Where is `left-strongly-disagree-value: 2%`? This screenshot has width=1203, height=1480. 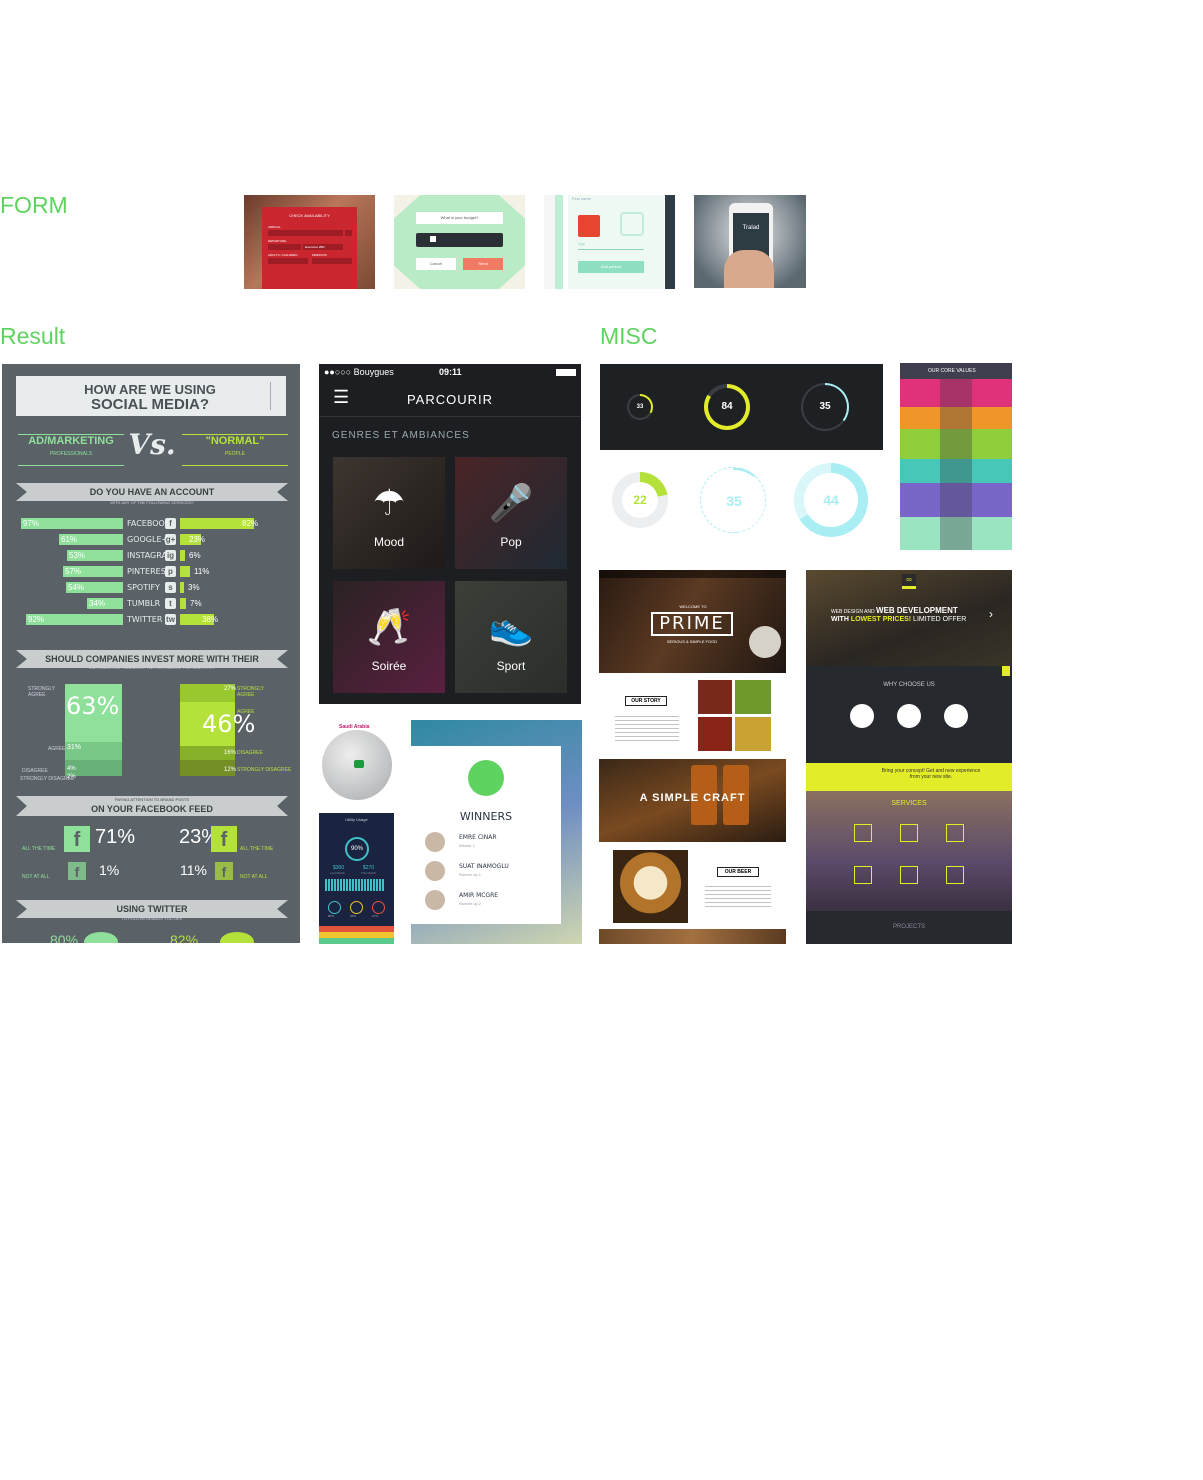
left-strongly-disagree-value: 2% is located at coordinates (71, 777).